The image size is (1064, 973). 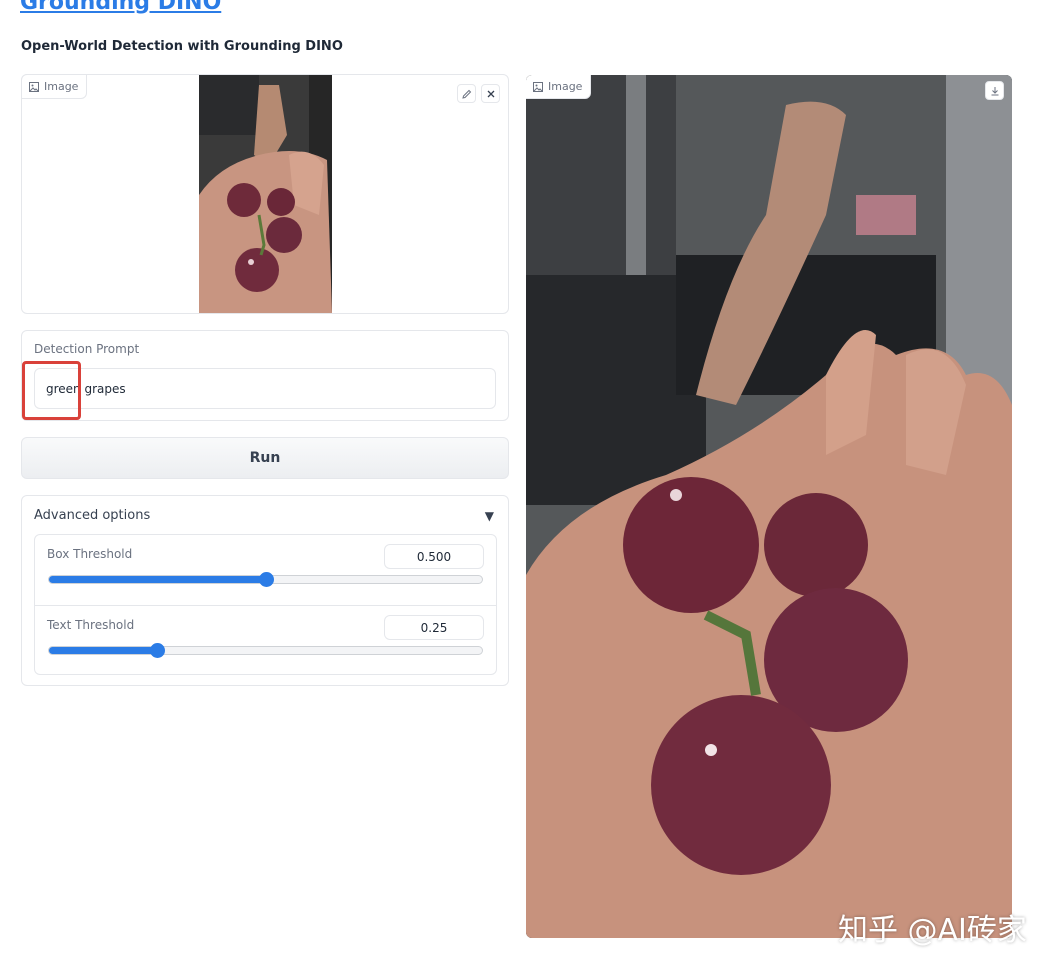 What do you see at coordinates (266, 579) in the screenshot?
I see `box-threshold-slider-handle` at bounding box center [266, 579].